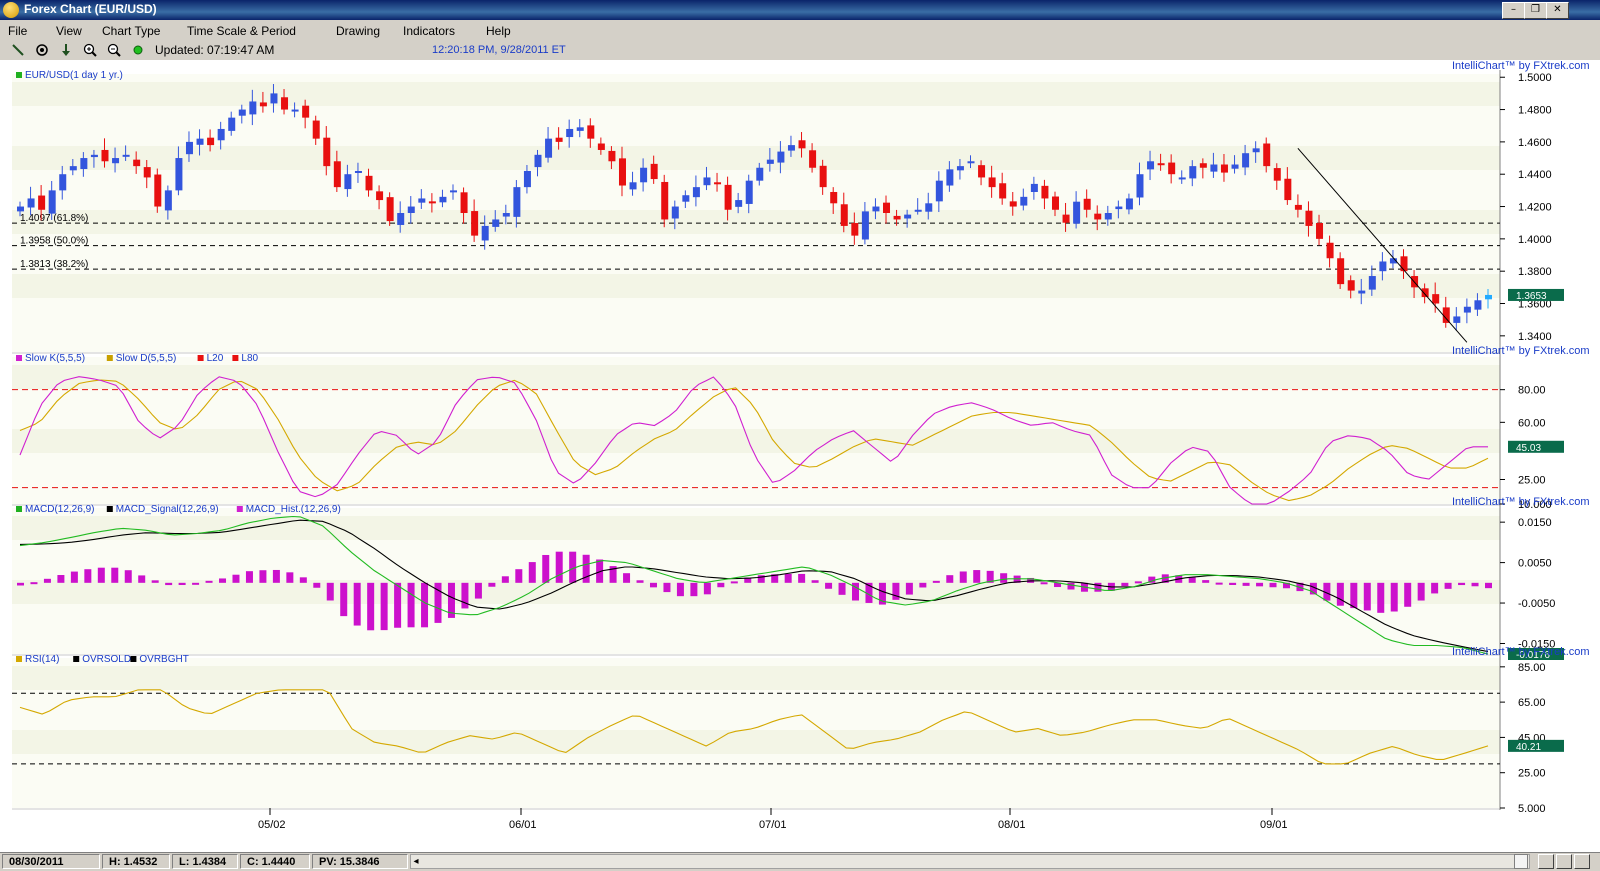 The height and width of the screenshot is (871, 1600). I want to click on status-close: C: 1.4440, so click(275, 861).